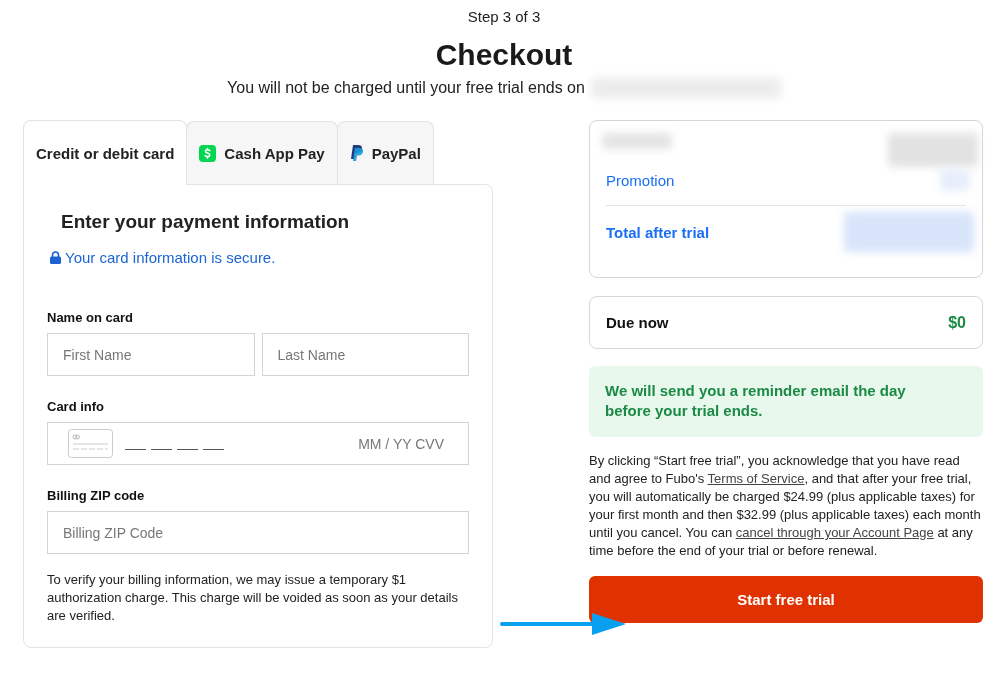 This screenshot has height=680, width=1008. I want to click on secure-note: Your card information is secure., so click(170, 257).